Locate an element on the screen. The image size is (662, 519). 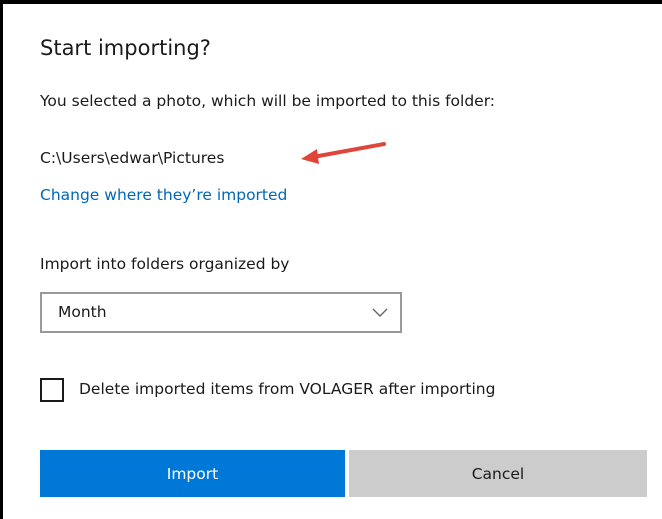
annotation-arrow-icon is located at coordinates (343, 153).